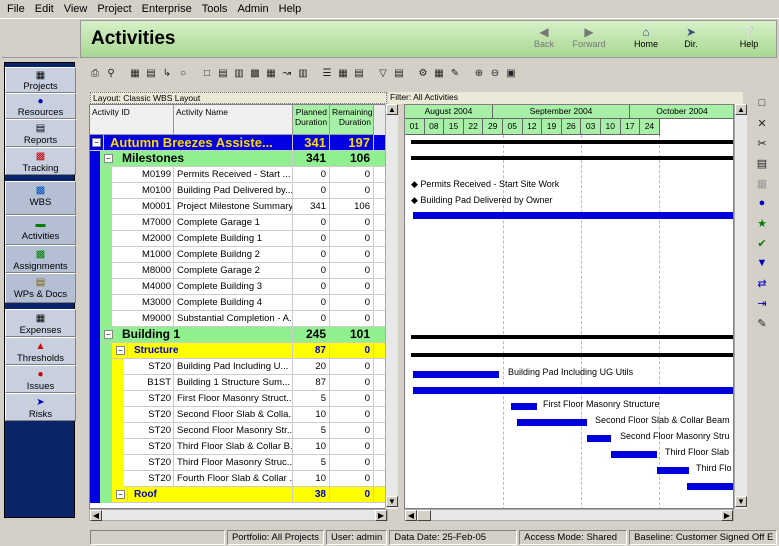 The width and height of the screenshot is (779, 546). What do you see at coordinates (238, 351) in the screenshot?
I see `table-row: − Structure 87 0` at bounding box center [238, 351].